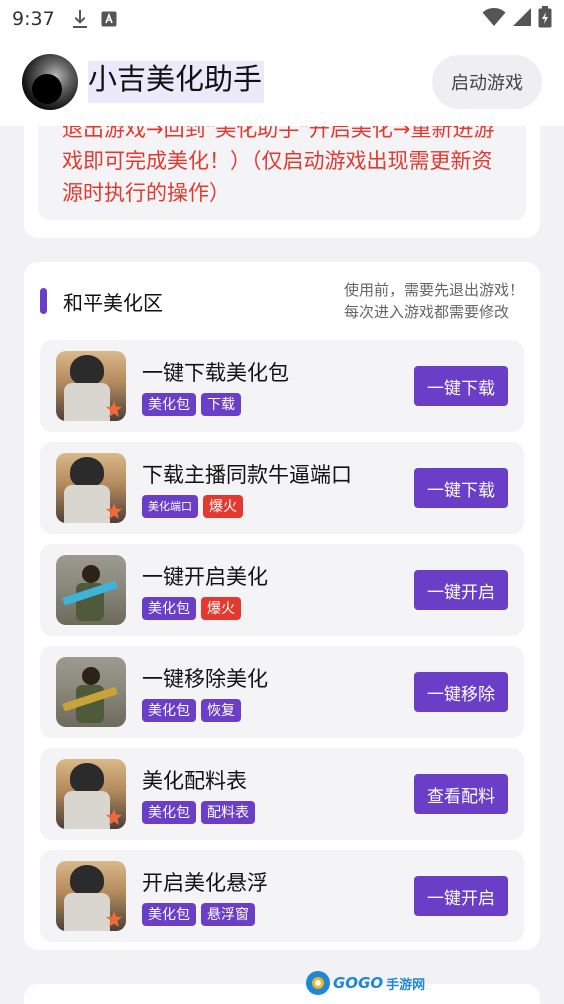 This screenshot has width=564, height=1004. I want to click on wifi-icon, so click(494, 19).